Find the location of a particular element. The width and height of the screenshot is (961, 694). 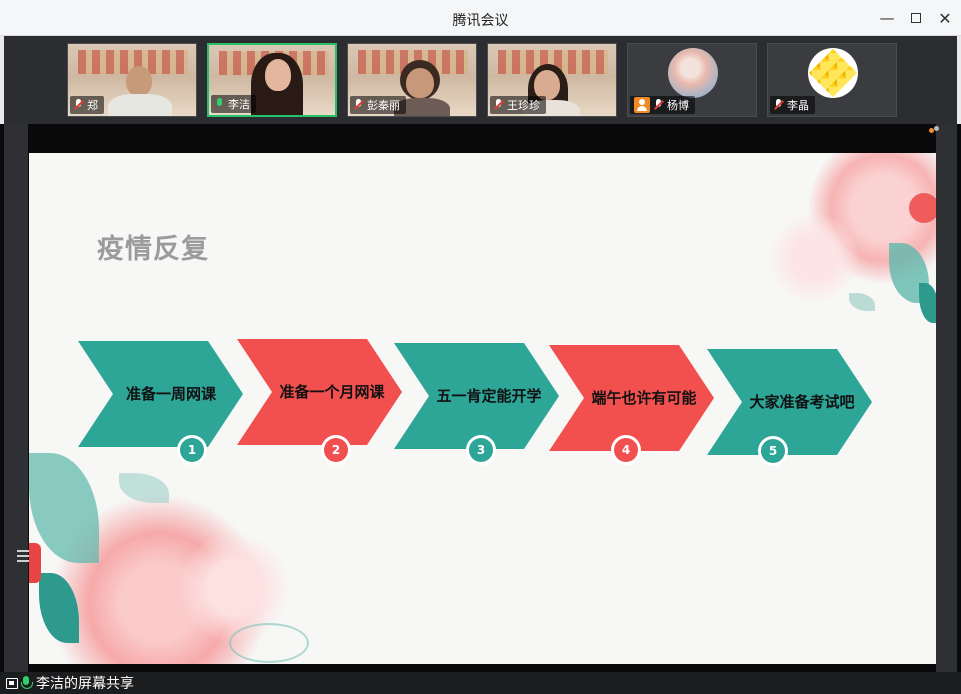

participant-name: 杨博 is located at coordinates (678, 105).